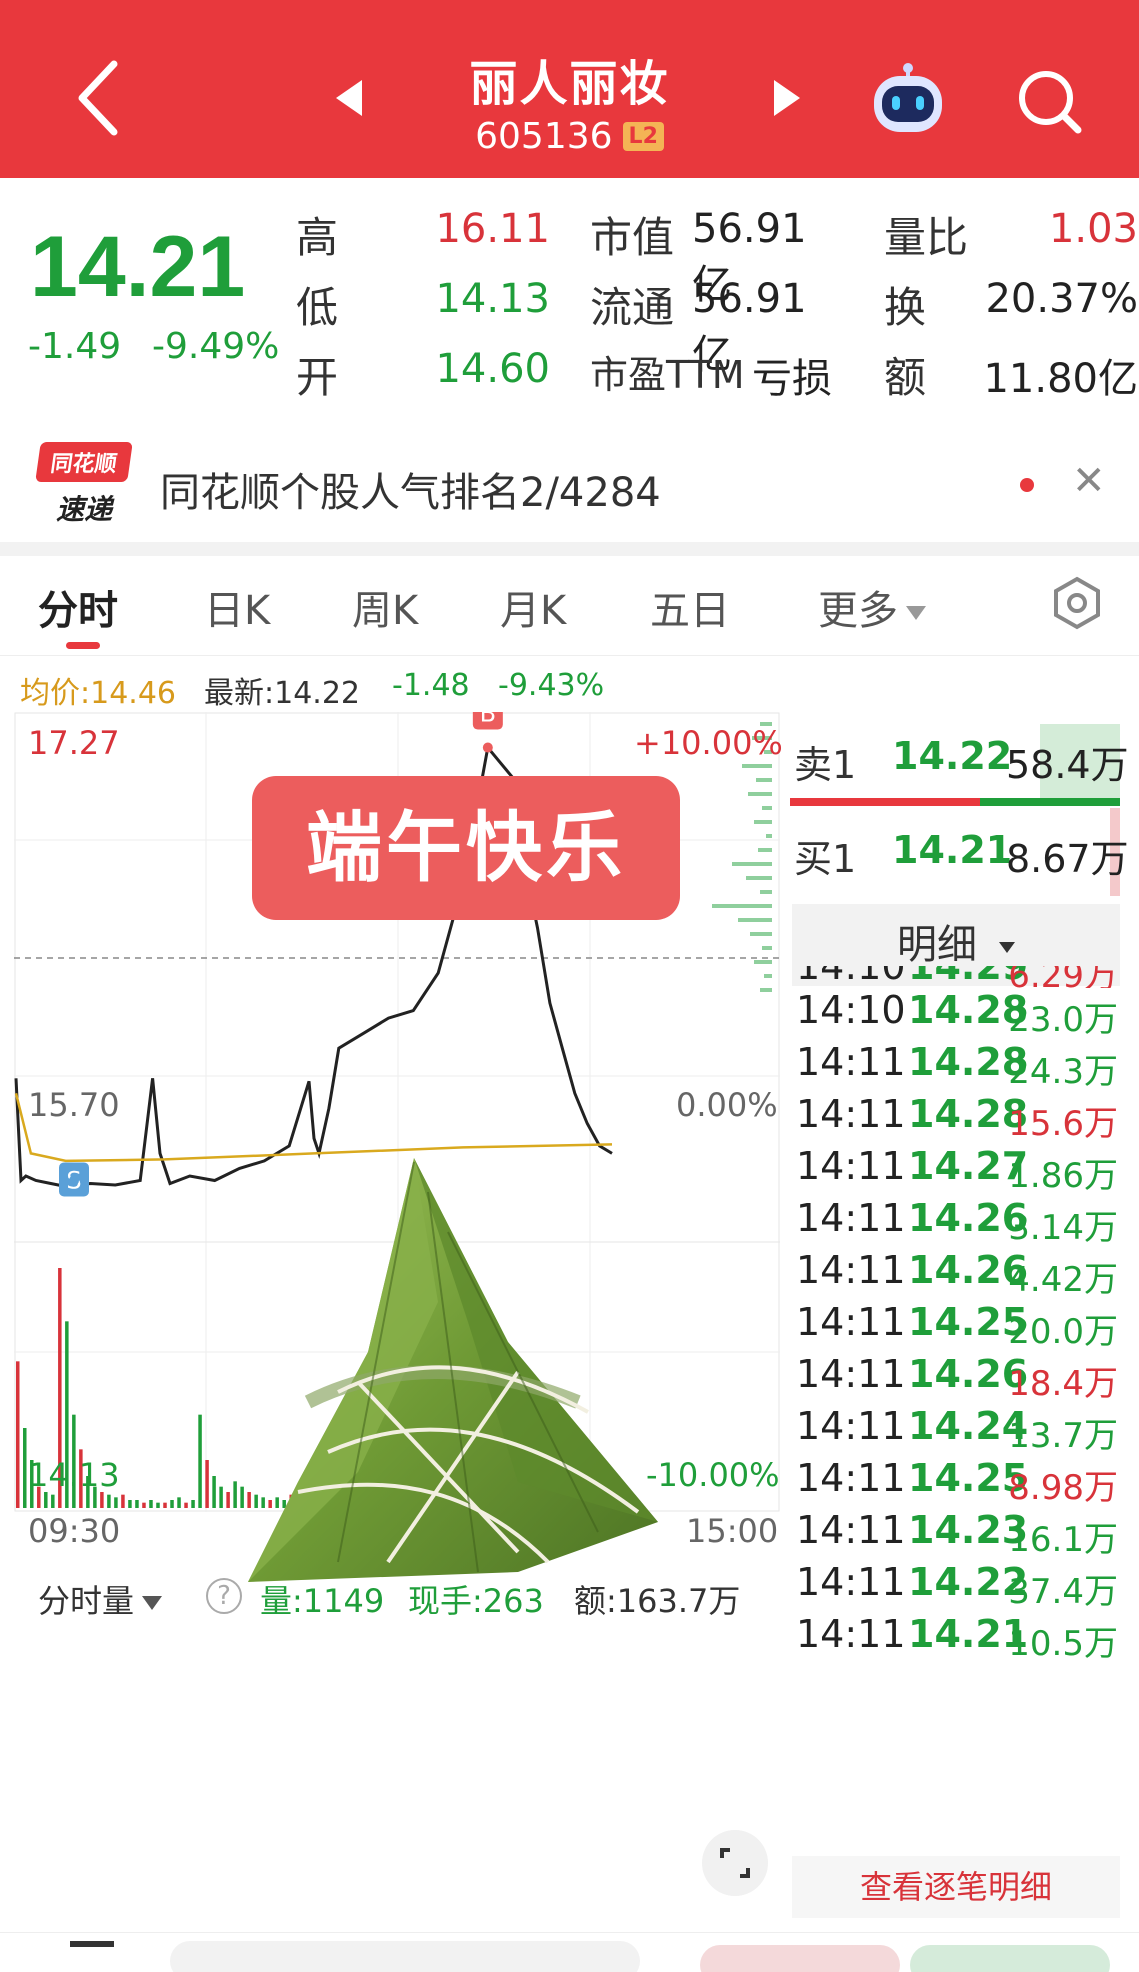 The image size is (1139, 1972). I want to click on unread-dot, so click(1027, 485).